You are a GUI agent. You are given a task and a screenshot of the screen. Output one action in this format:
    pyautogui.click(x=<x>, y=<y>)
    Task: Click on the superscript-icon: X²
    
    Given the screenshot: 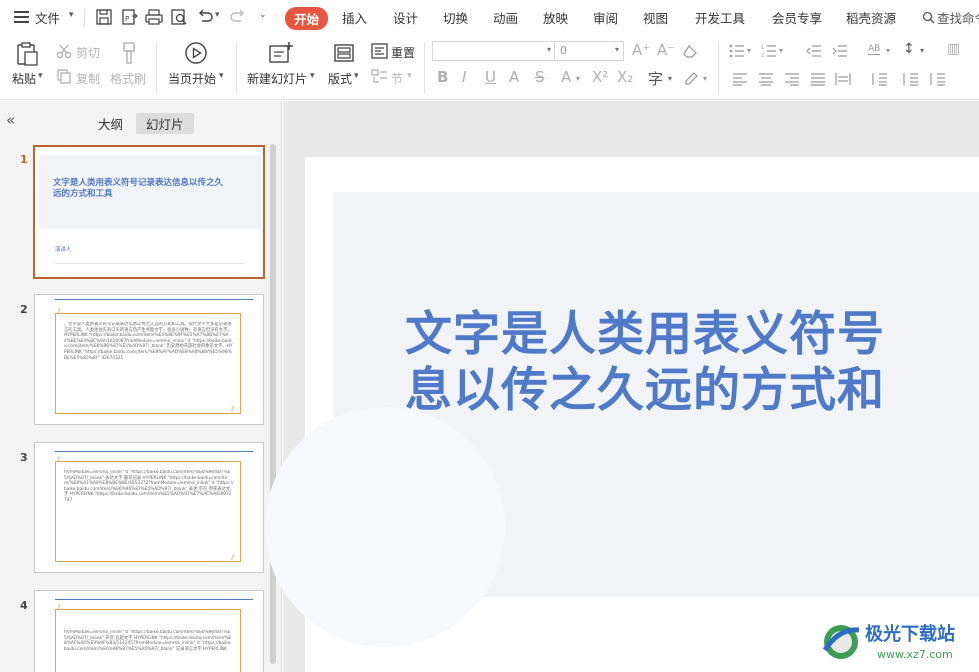 What is the action you would take?
    pyautogui.click(x=600, y=77)
    